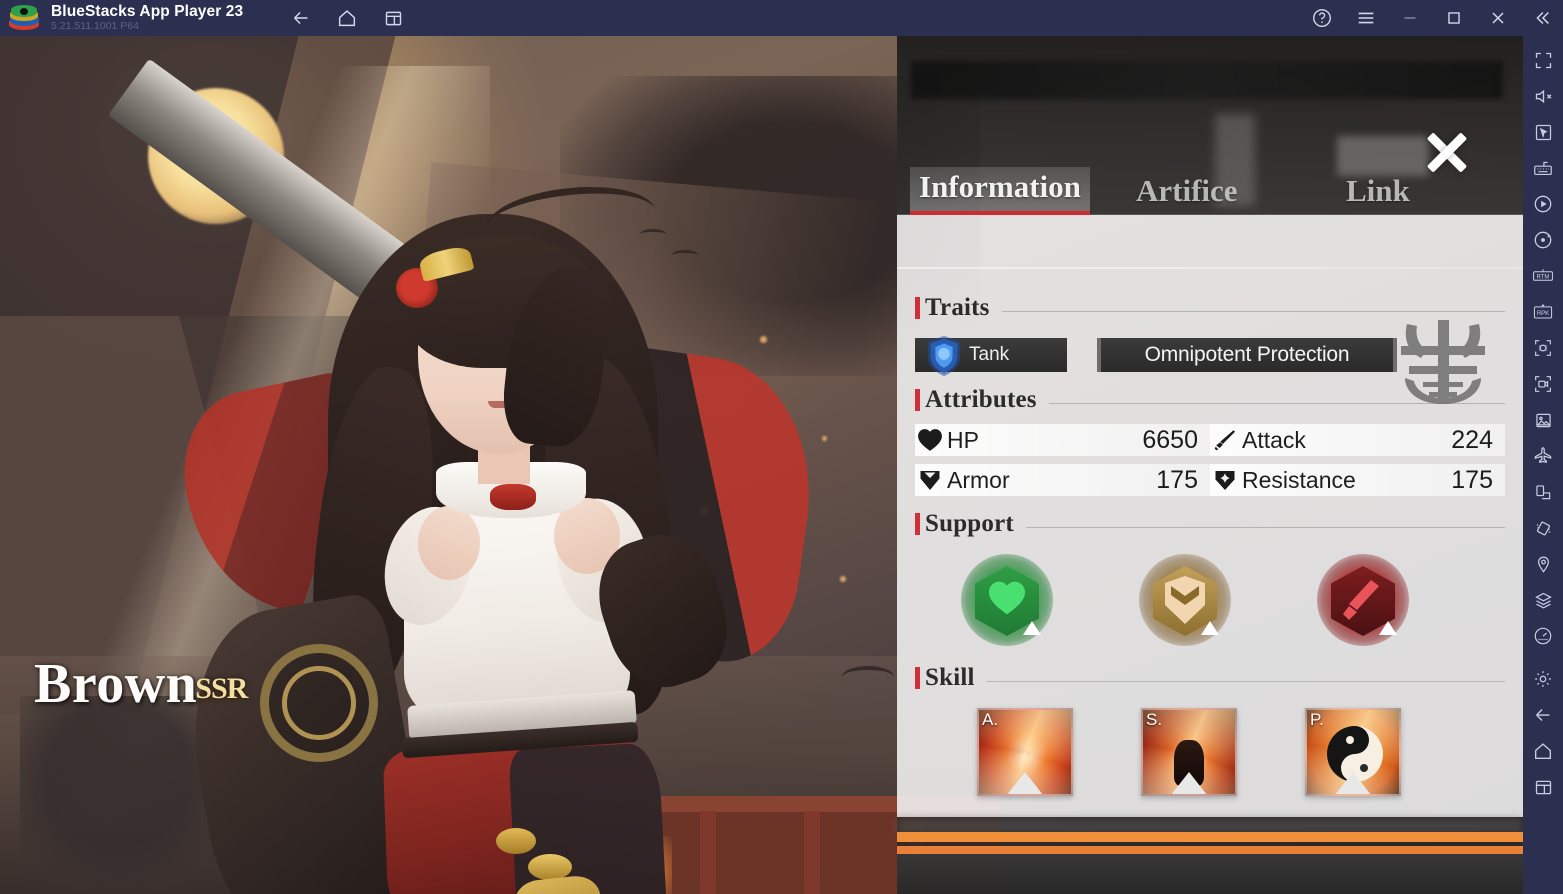 The width and height of the screenshot is (1563, 894). What do you see at coordinates (319, 703) in the screenshot?
I see `weapon-inner-ring` at bounding box center [319, 703].